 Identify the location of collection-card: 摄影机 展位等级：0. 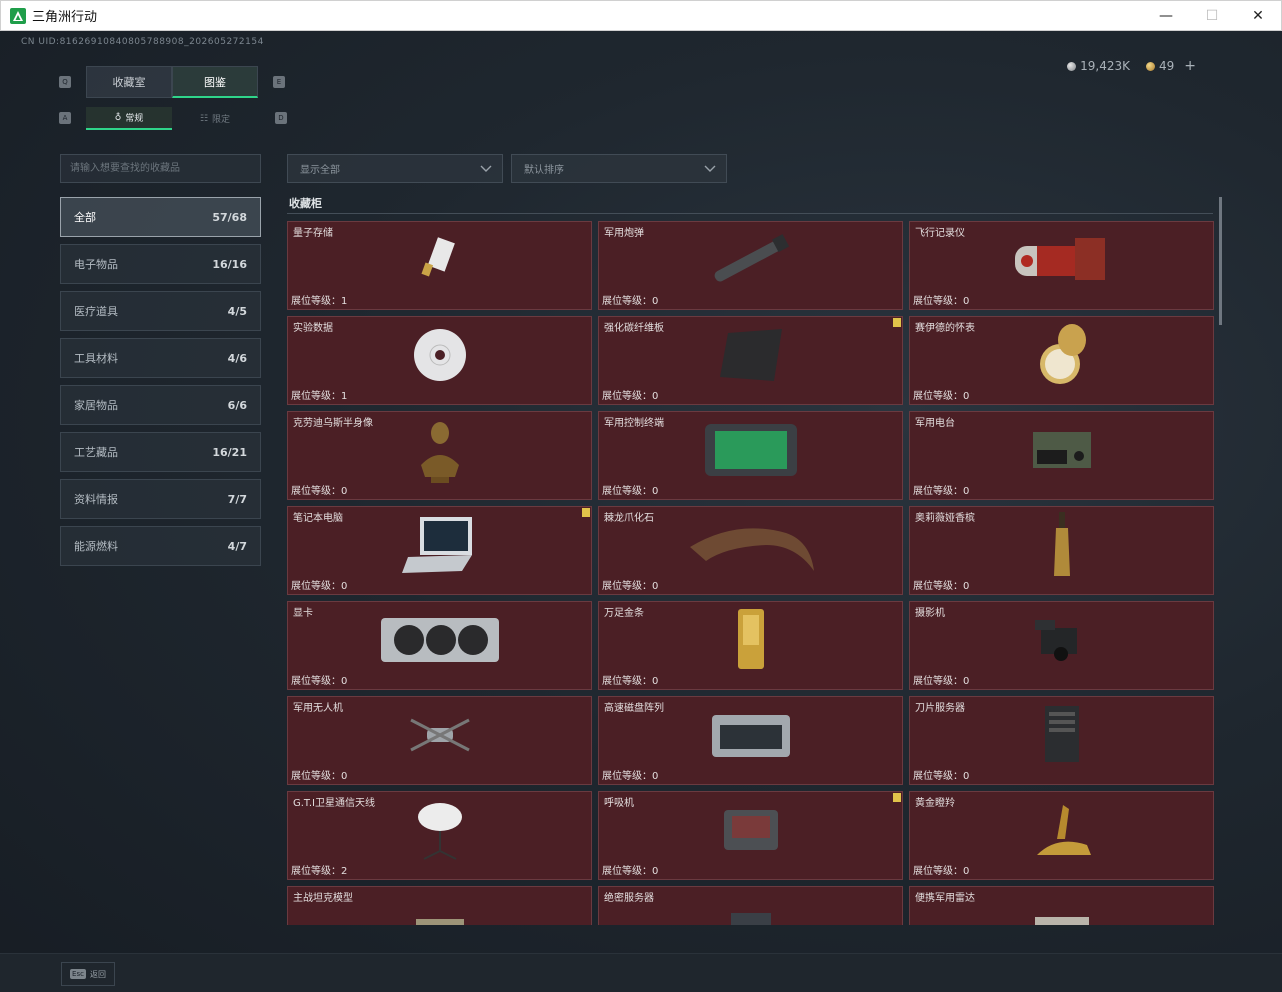
(1061, 645).